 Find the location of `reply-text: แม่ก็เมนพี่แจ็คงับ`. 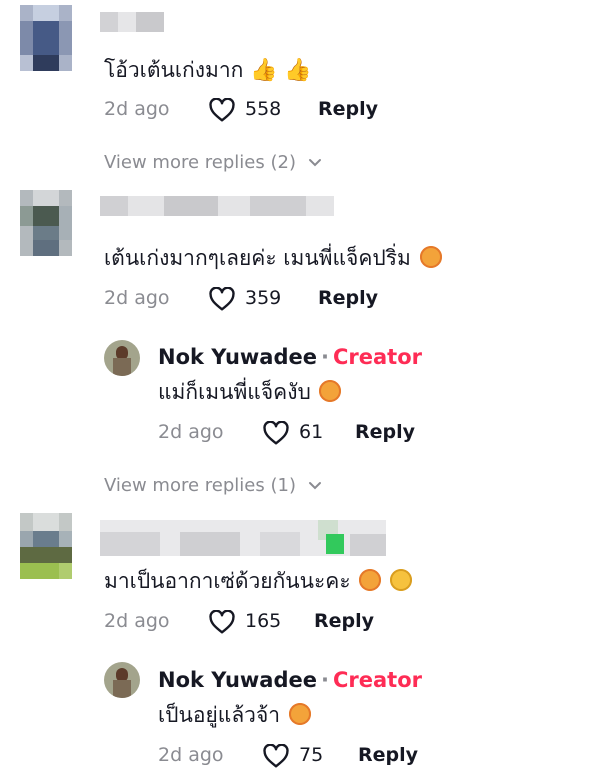

reply-text: แม่ก็เมนพี่แจ็คงับ is located at coordinates (250, 392).